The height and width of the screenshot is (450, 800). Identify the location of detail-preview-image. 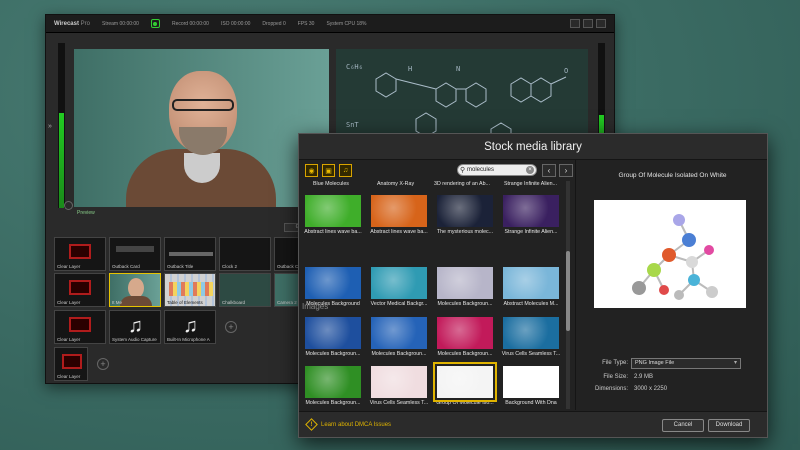
(670, 254).